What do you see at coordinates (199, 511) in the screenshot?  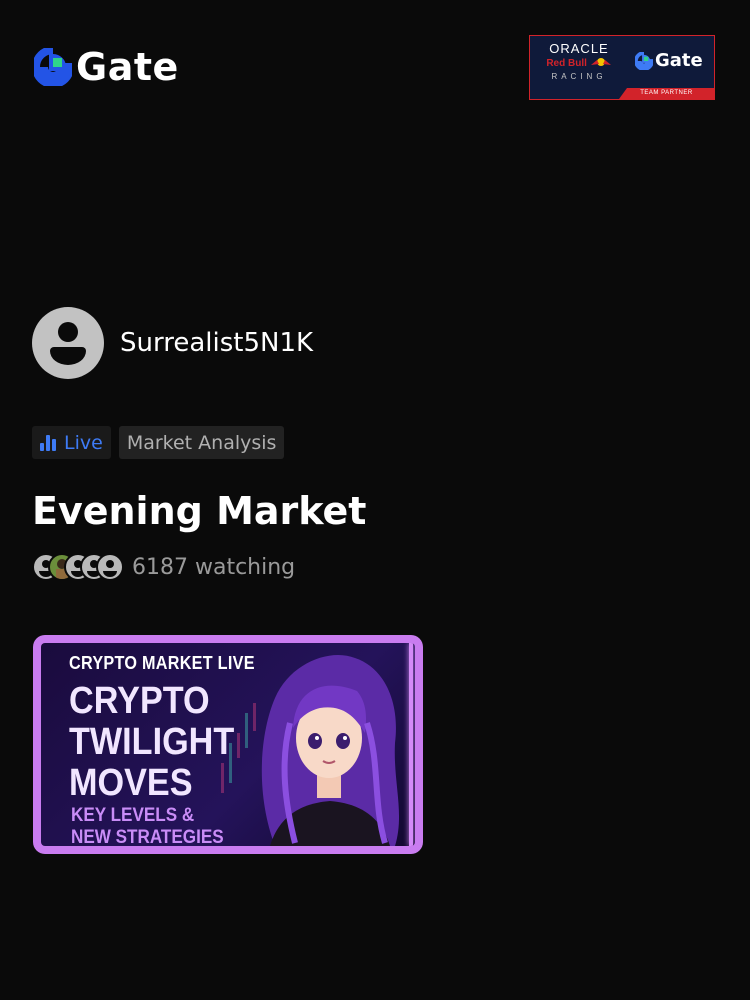 I see `stream-title: Evening Market` at bounding box center [199, 511].